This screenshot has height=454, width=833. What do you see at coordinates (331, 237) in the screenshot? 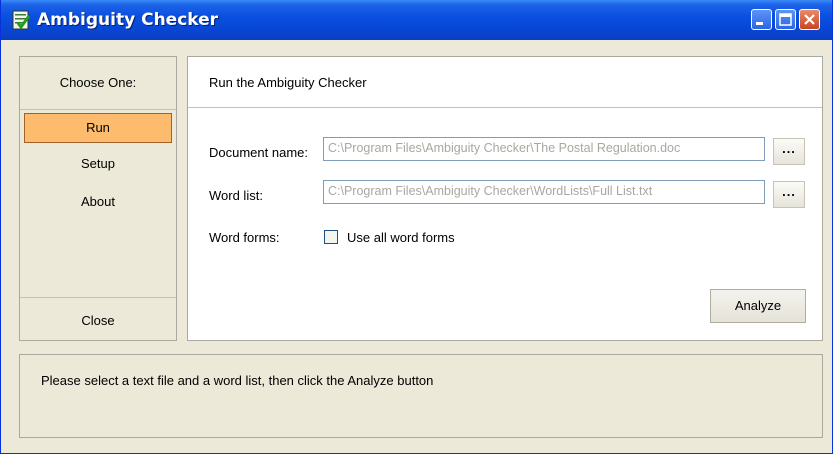
I see `use-all-word-forms-checkbox` at bounding box center [331, 237].